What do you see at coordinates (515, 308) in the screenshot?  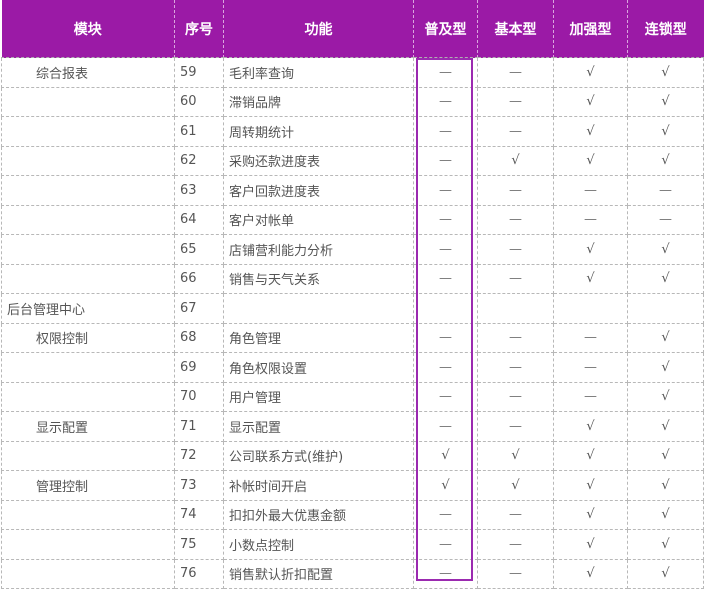 I see `tier-basic-cell` at bounding box center [515, 308].